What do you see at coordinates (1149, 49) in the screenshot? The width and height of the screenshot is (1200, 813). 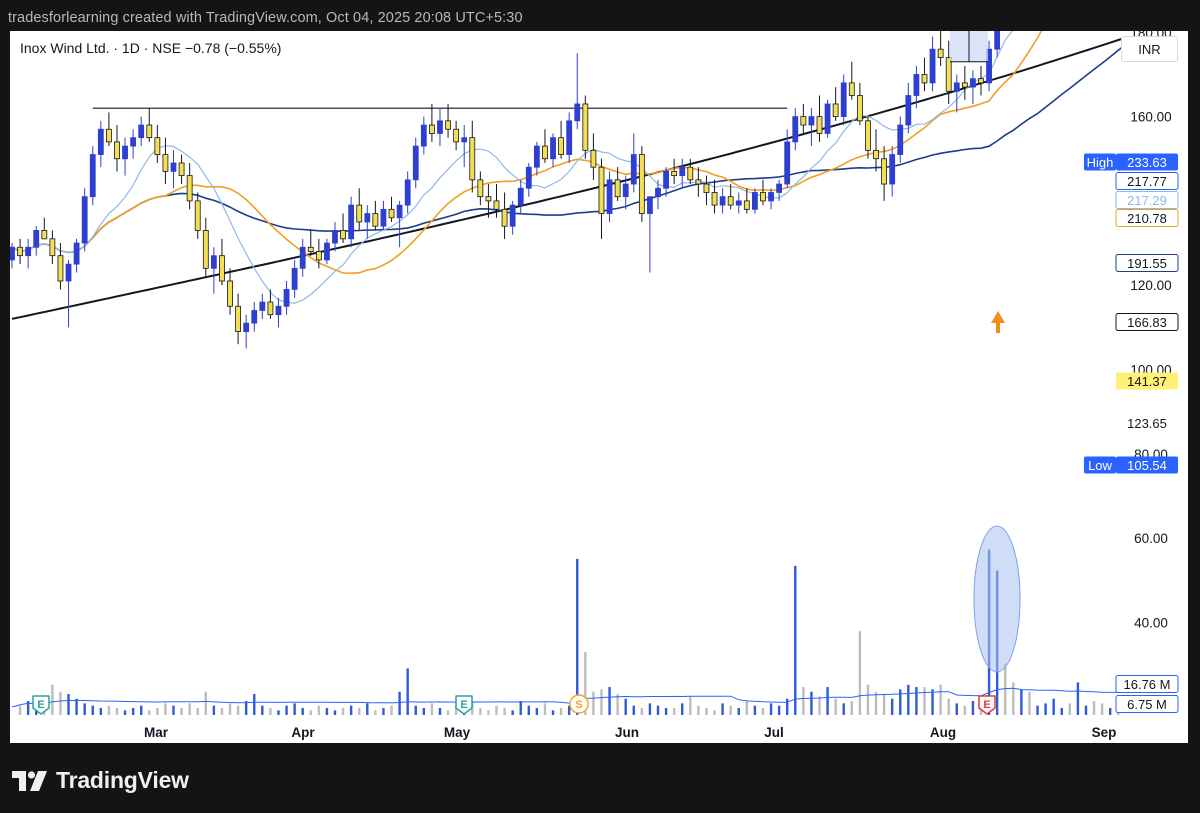 I see `currency-button: INR` at bounding box center [1149, 49].